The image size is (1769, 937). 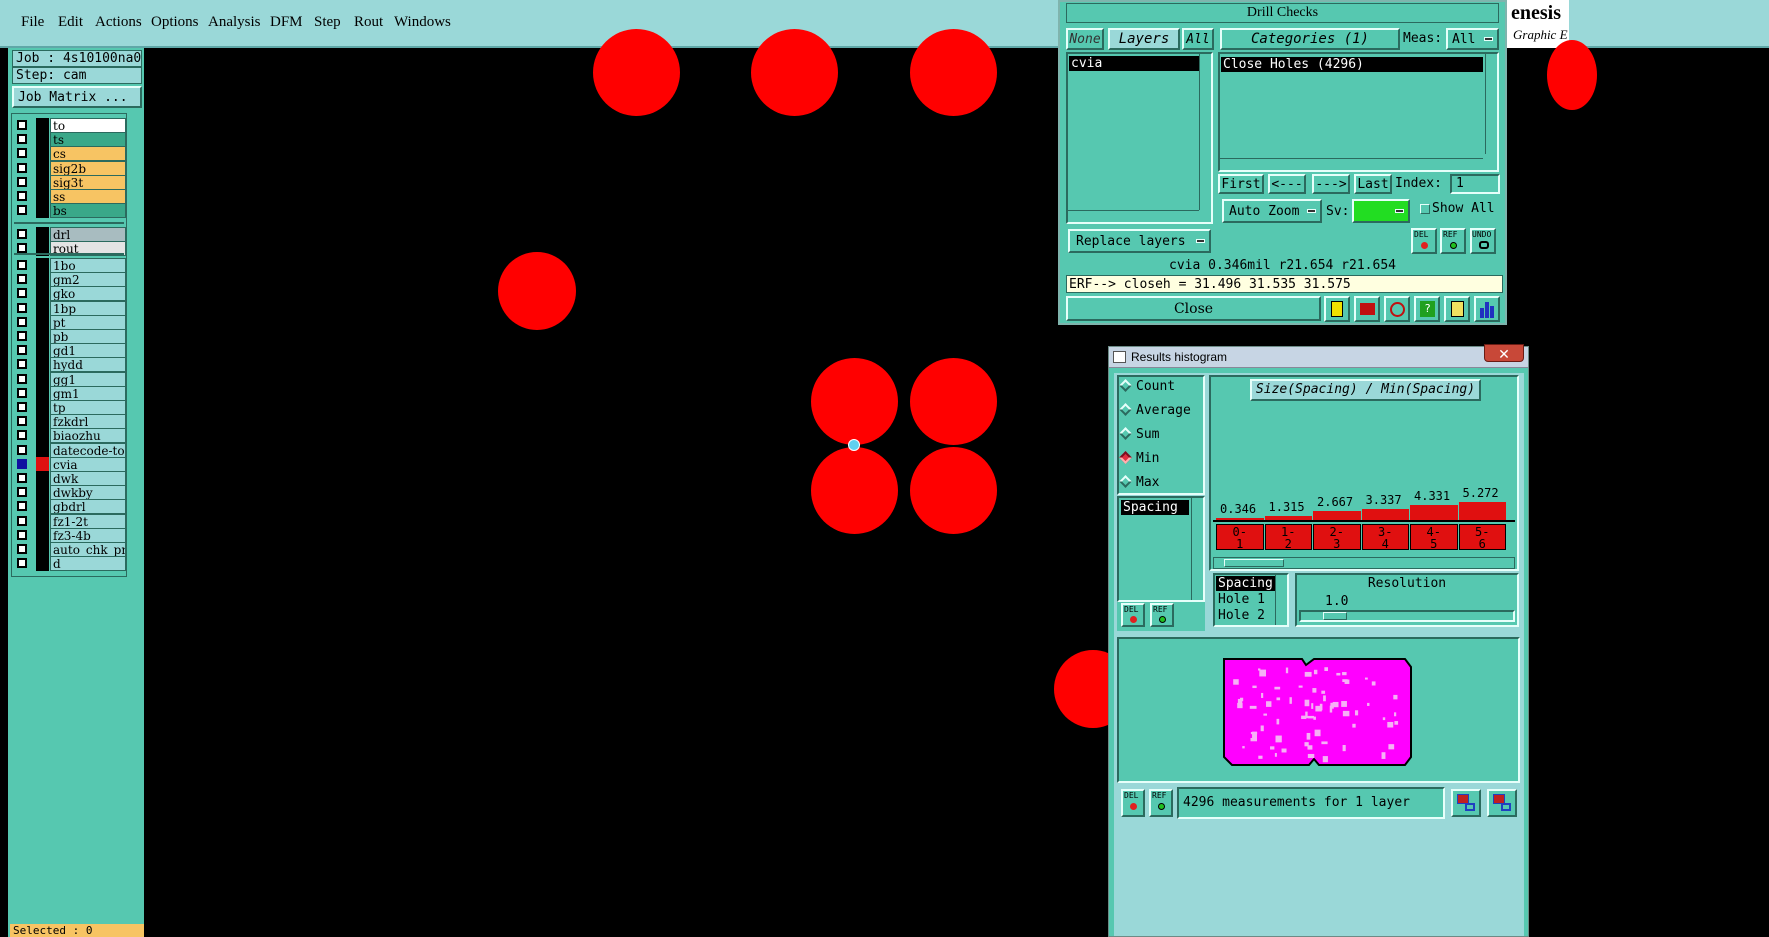 I want to click on scroll-thumb, so click(x=1254, y=563).